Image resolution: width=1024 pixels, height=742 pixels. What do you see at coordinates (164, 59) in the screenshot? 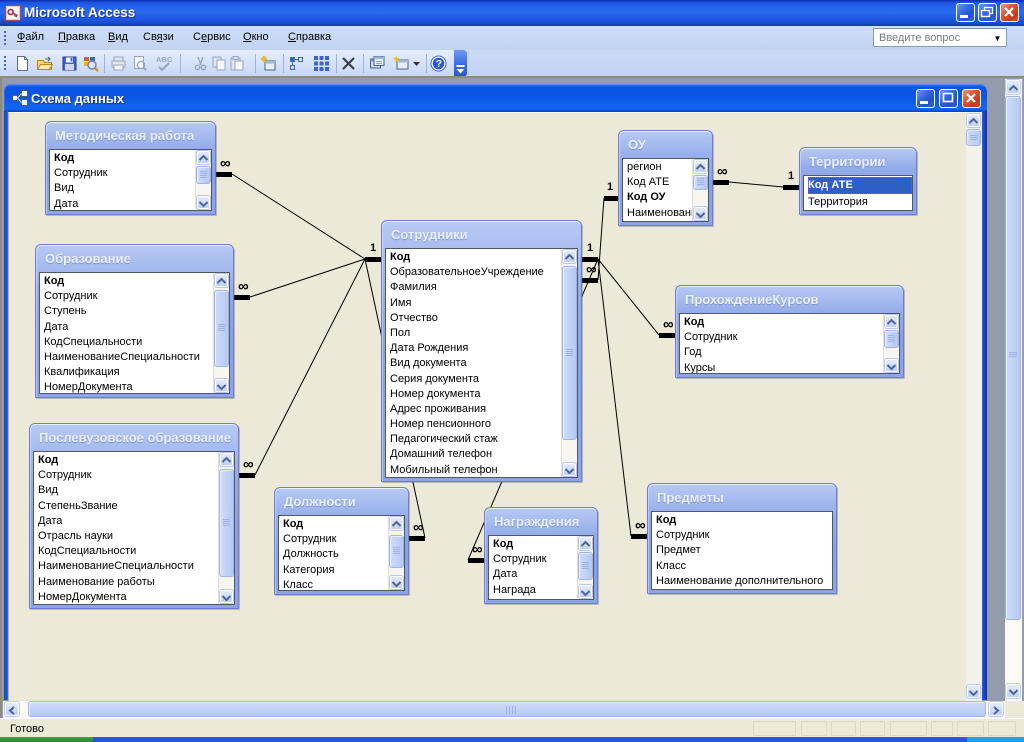
I see `svg-text: ABC` at bounding box center [164, 59].